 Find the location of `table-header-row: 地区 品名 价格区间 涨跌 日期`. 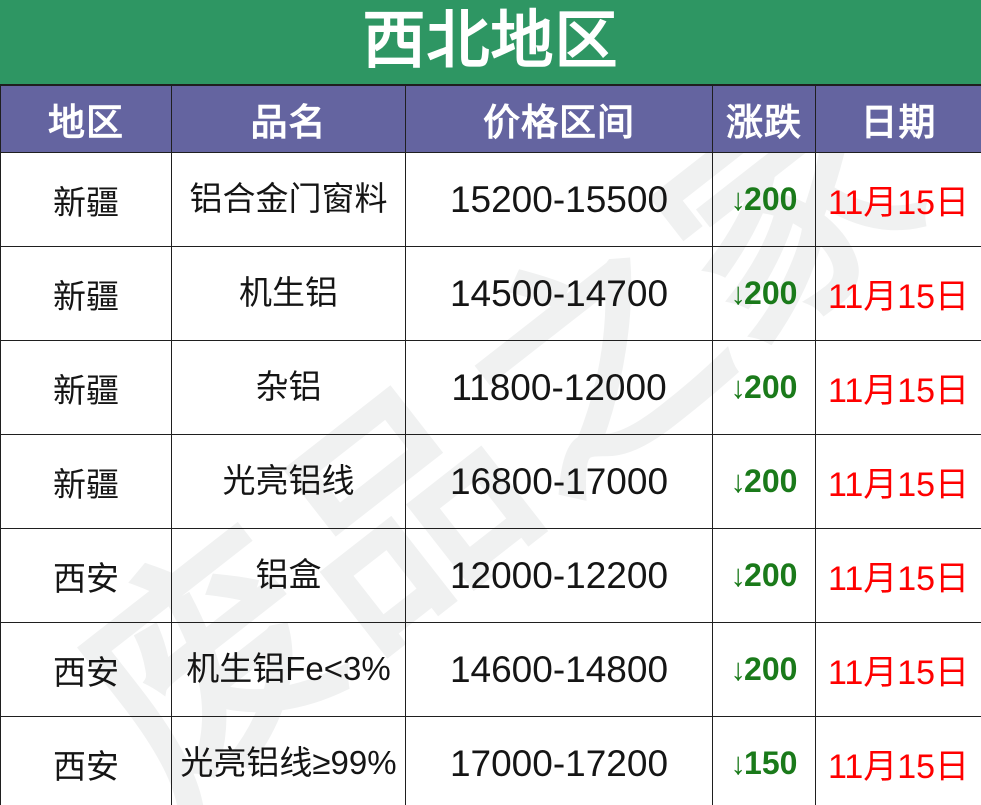

table-header-row: 地区 品名 价格区间 涨跌 日期 is located at coordinates (490, 119).